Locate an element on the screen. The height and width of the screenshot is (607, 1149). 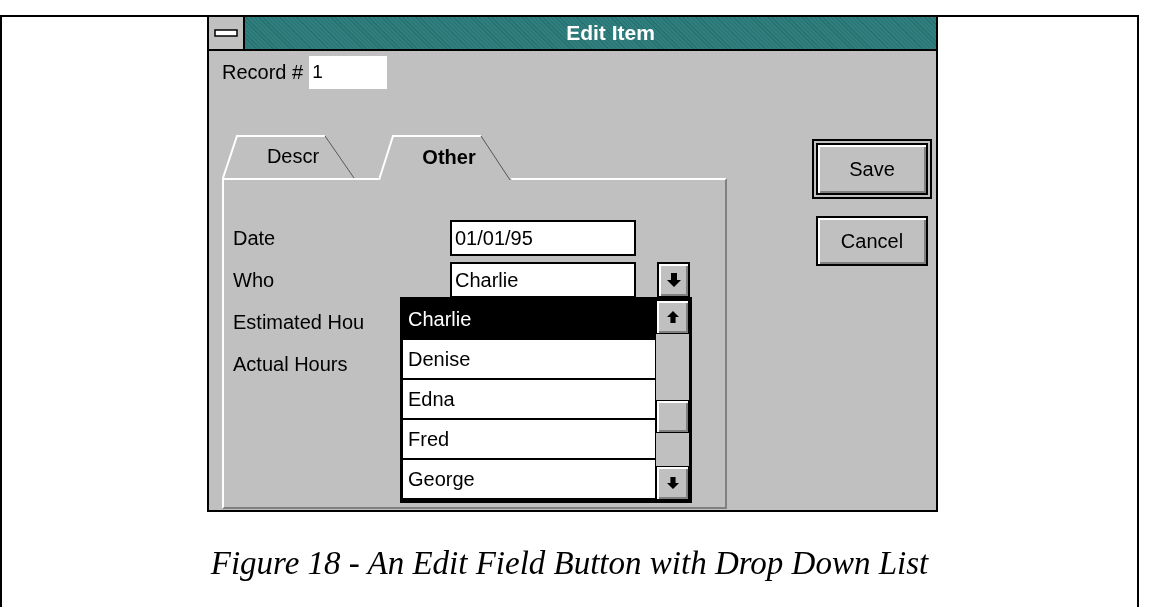
scrollbar is located at coordinates (672, 400).